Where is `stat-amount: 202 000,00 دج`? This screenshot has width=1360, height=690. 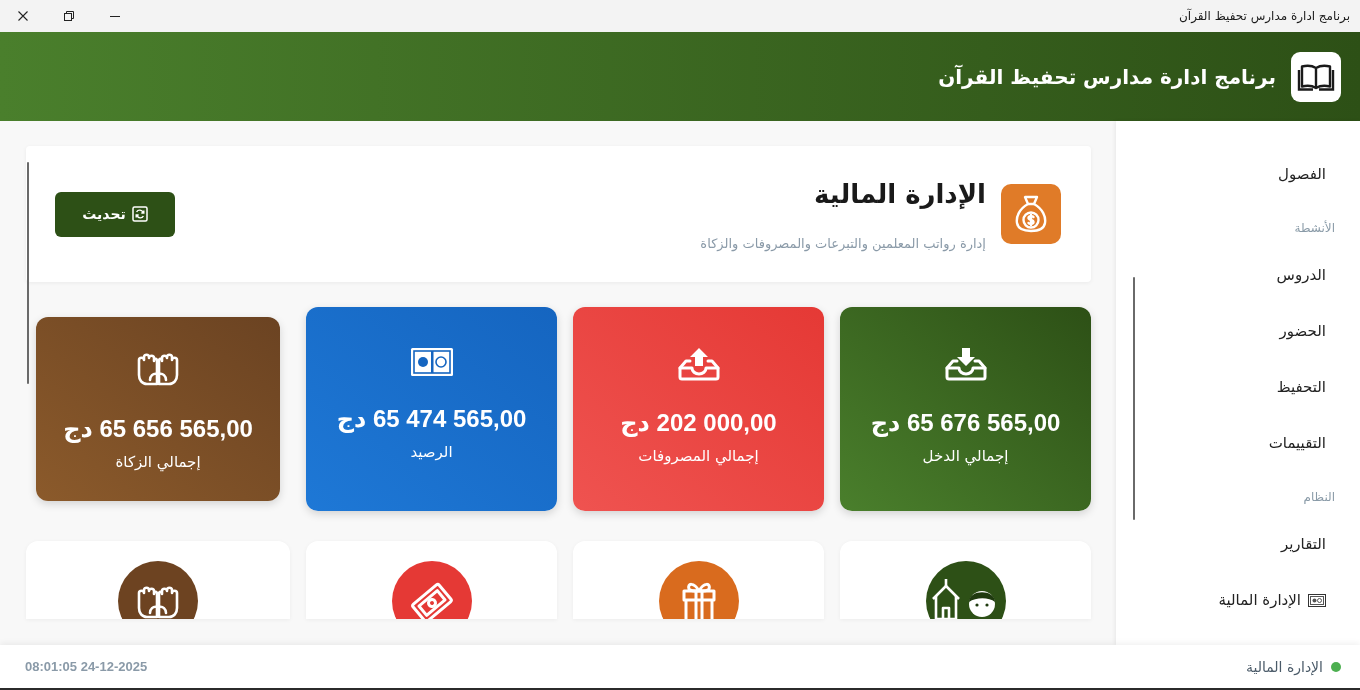 stat-amount: 202 000,00 دج is located at coordinates (698, 423).